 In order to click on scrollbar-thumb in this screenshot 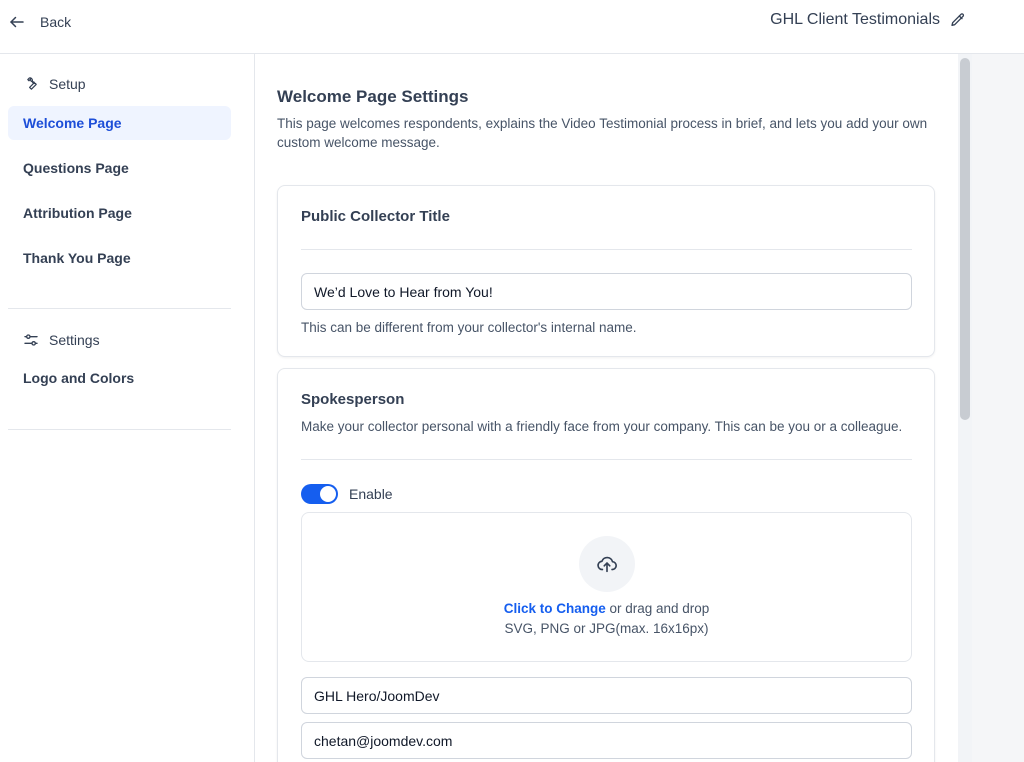, I will do `click(965, 239)`.